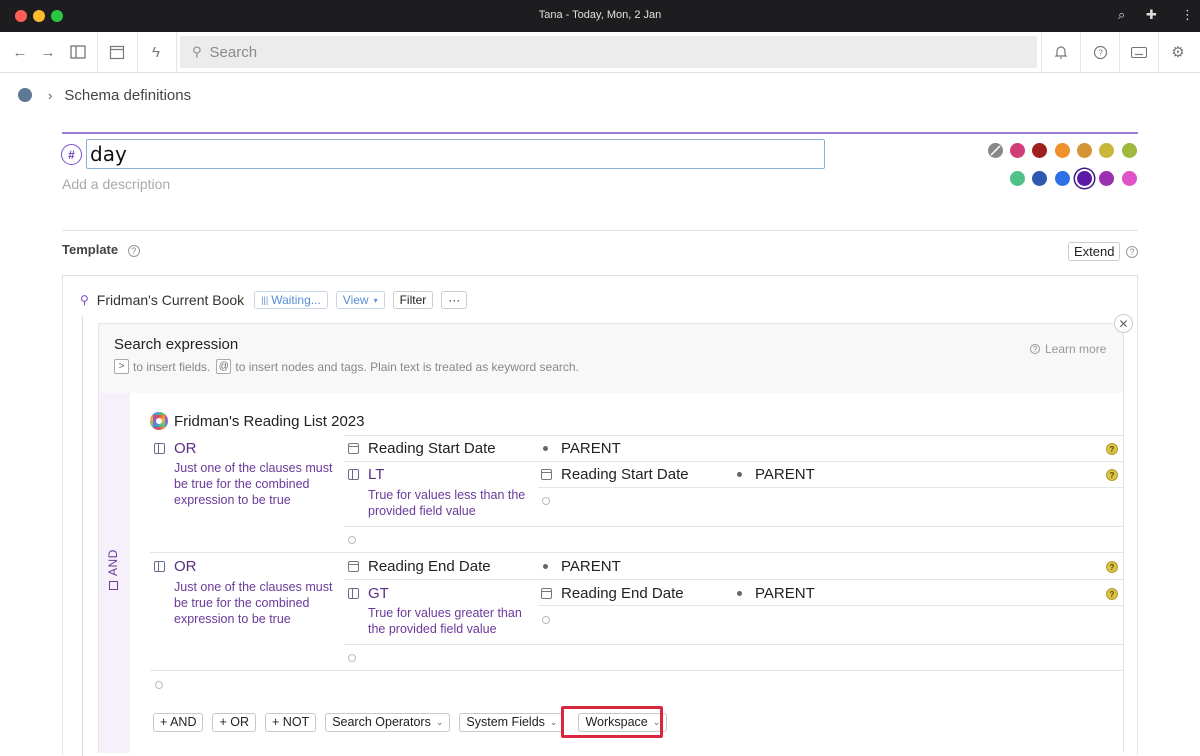  What do you see at coordinates (1123, 323) in the screenshot?
I see `close-icon: ✕` at bounding box center [1123, 323].